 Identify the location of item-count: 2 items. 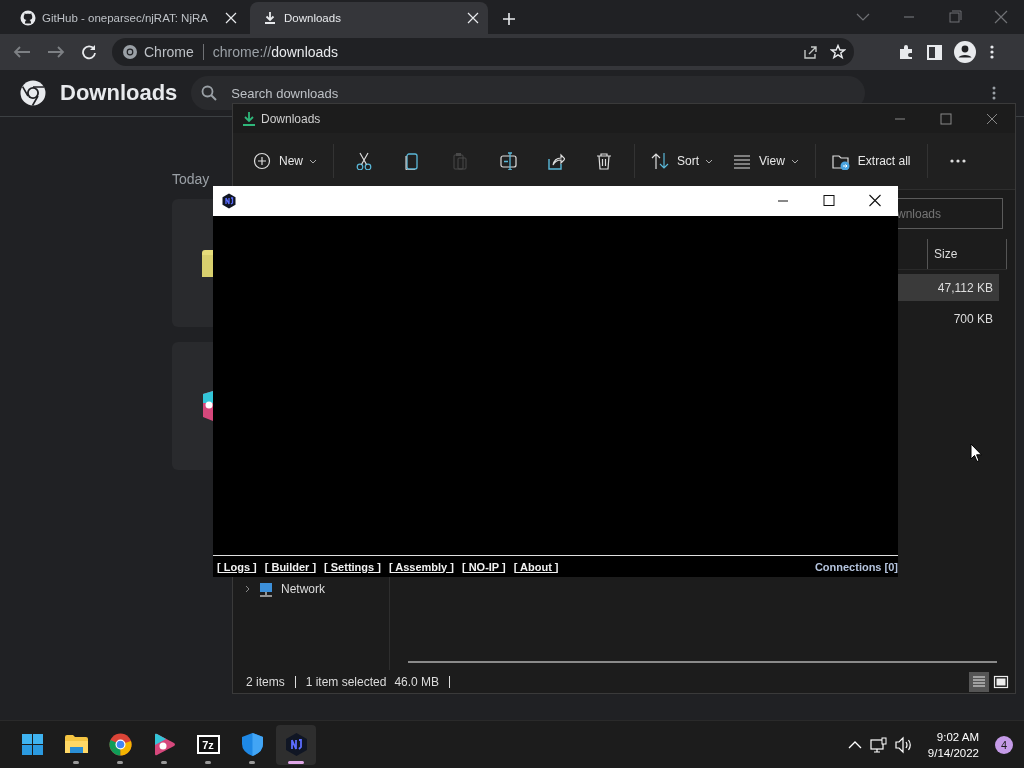
(265, 681).